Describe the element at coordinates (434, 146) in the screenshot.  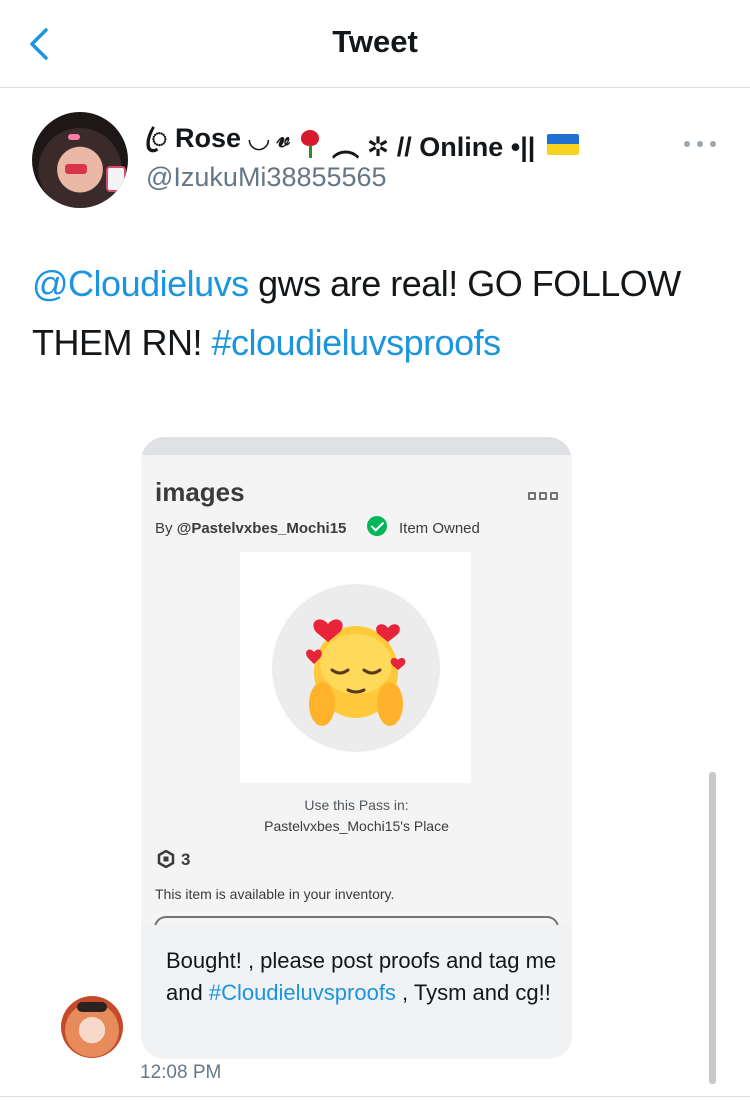
I see `author-name-suffix: ︵ ✲ // Online •||` at that location.